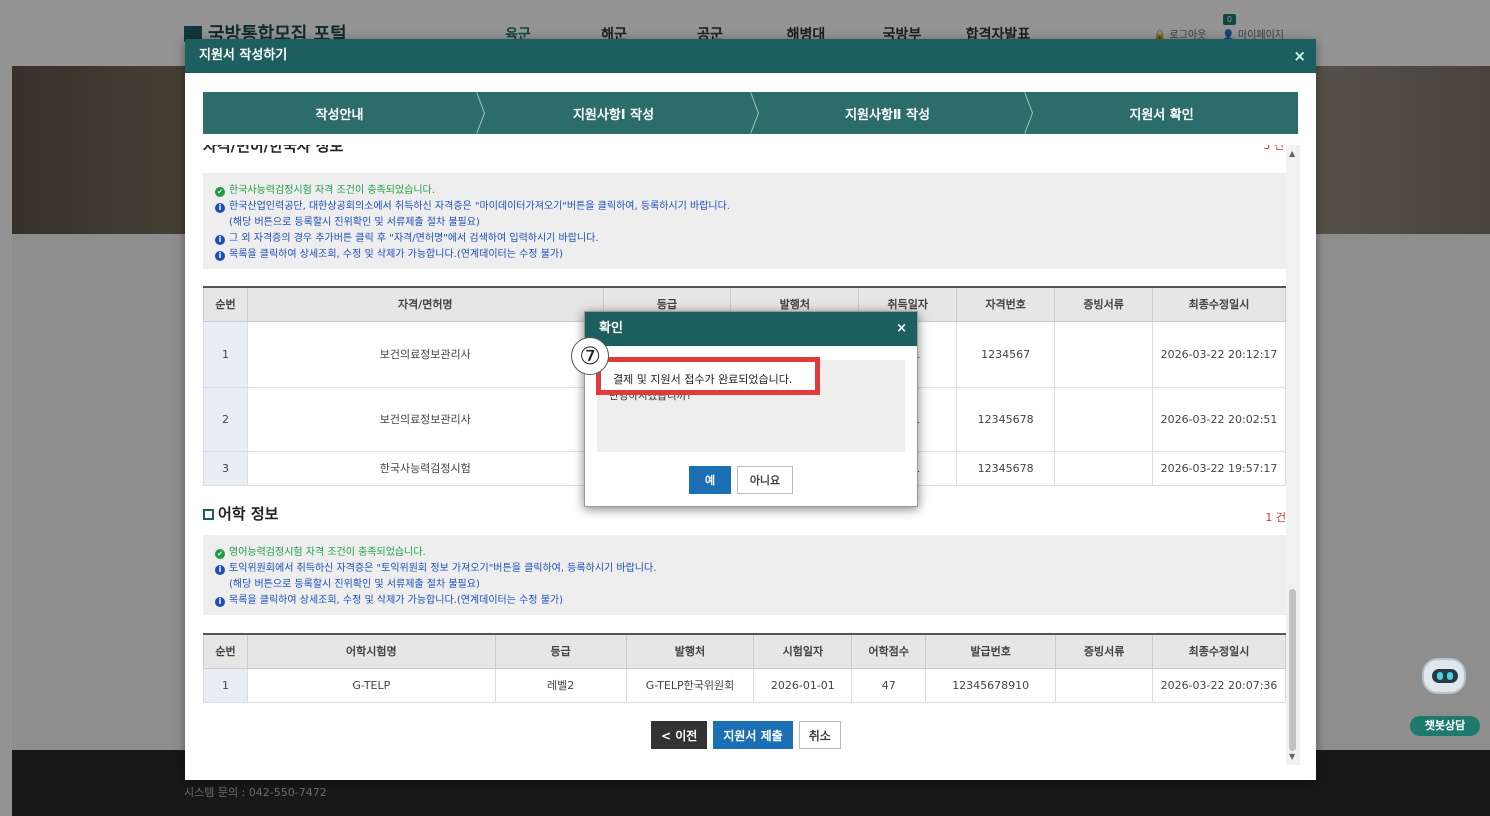 The width and height of the screenshot is (1490, 816). Describe the element at coordinates (327, 552) in the screenshot. I see `lang-notice-text: 영어능력검정시험 자격 조건이 충족되었습니다.` at that location.